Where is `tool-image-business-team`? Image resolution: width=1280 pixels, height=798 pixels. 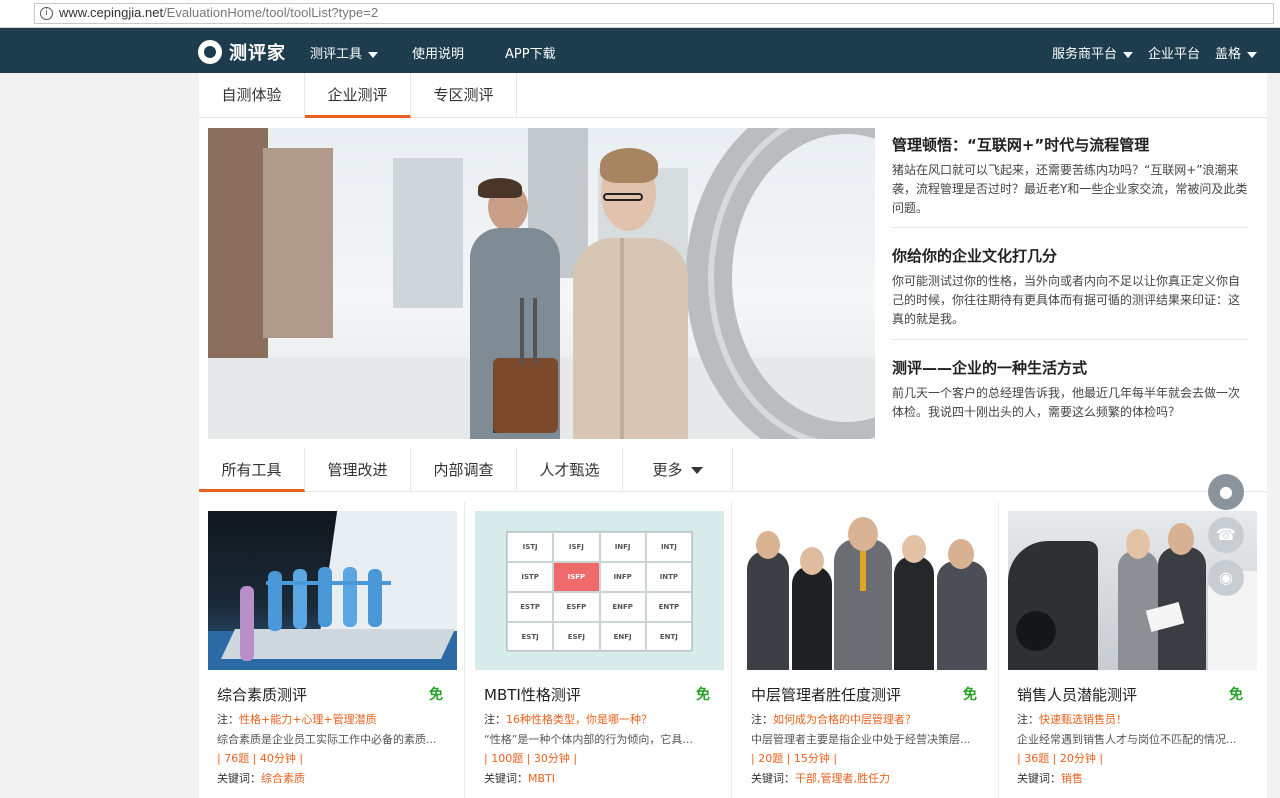
tool-image-business-team is located at coordinates (866, 590).